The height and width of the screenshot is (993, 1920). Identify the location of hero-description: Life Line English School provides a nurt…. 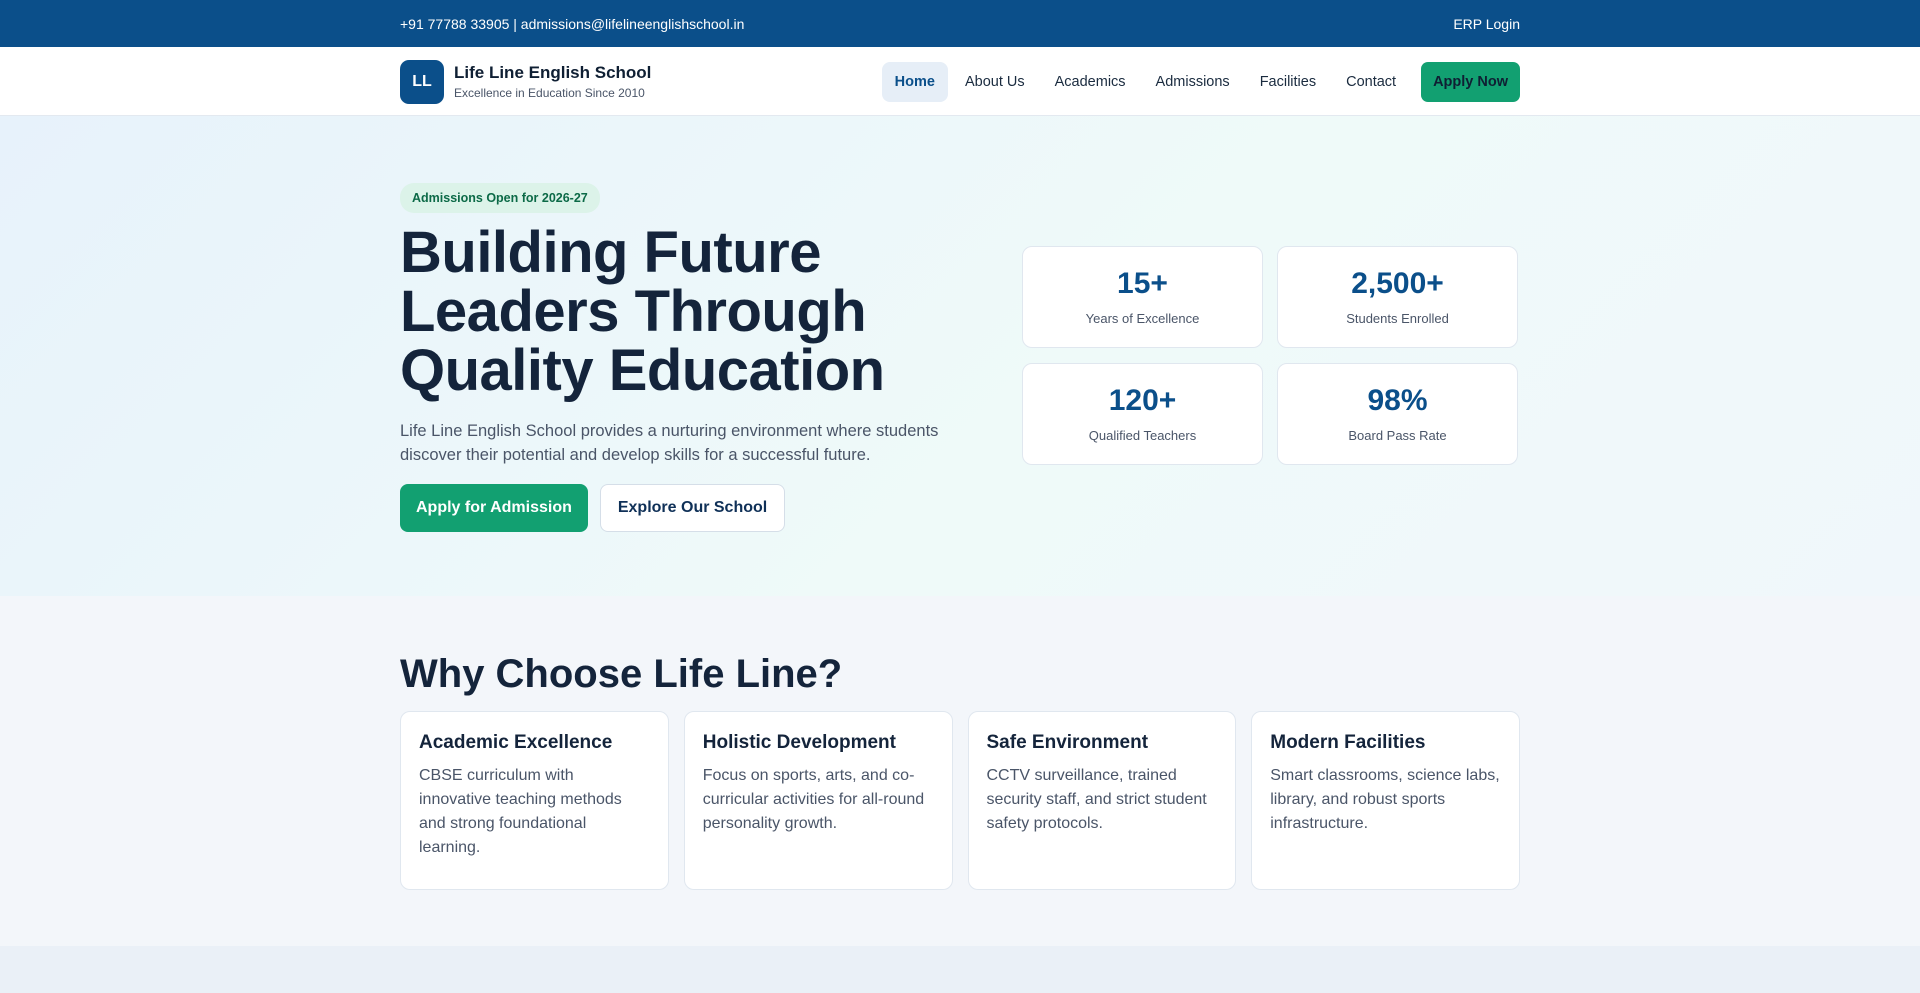
(669, 443).